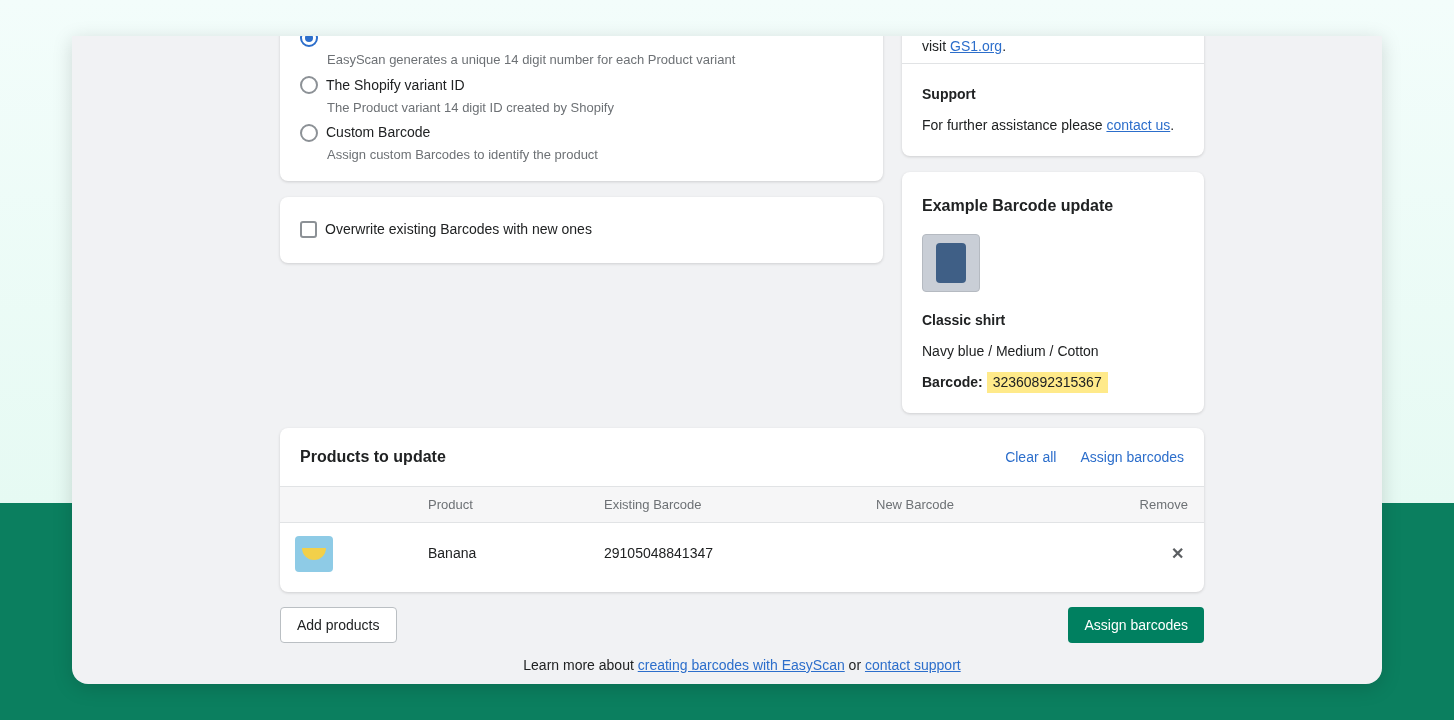  What do you see at coordinates (453, 553) in the screenshot?
I see `table-cell-text: Banana` at bounding box center [453, 553].